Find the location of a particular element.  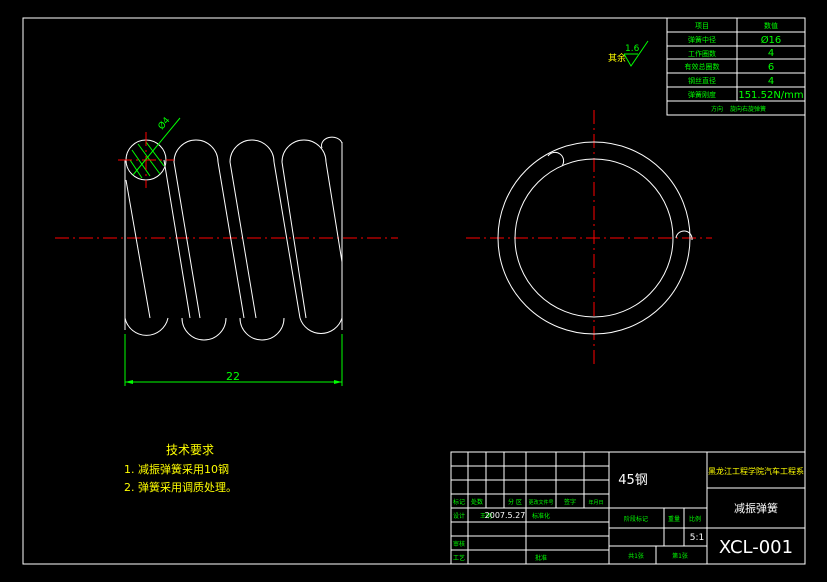

sign-row-cell: 处数 is located at coordinates (477, 502).